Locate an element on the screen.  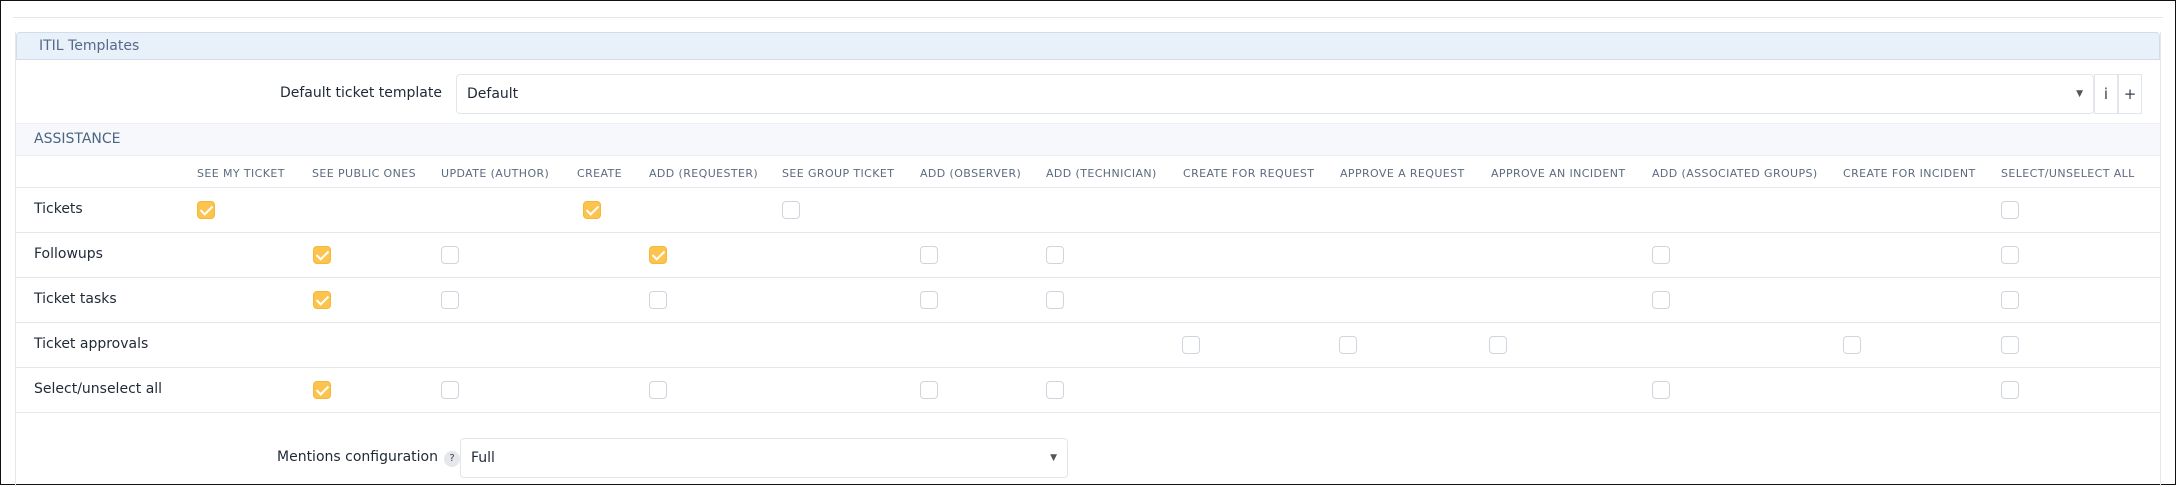
checkbox-select-unselect-all-select-unselect-all is located at coordinates (2010, 390).